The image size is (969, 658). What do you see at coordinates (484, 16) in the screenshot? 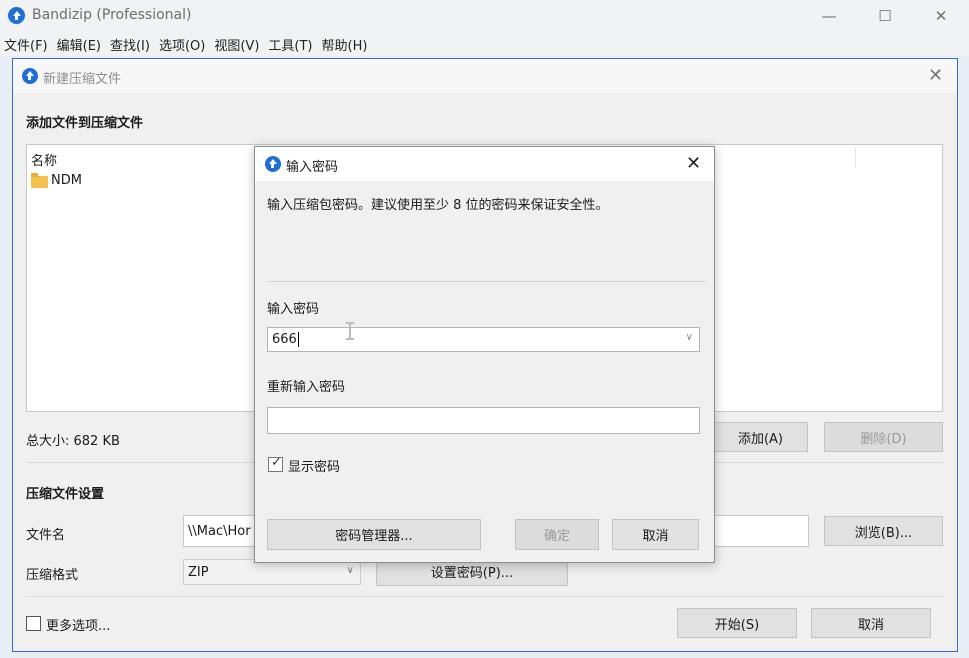
I see `app-titlebar: Bandizip (Professional) — ☐ ✕` at bounding box center [484, 16].